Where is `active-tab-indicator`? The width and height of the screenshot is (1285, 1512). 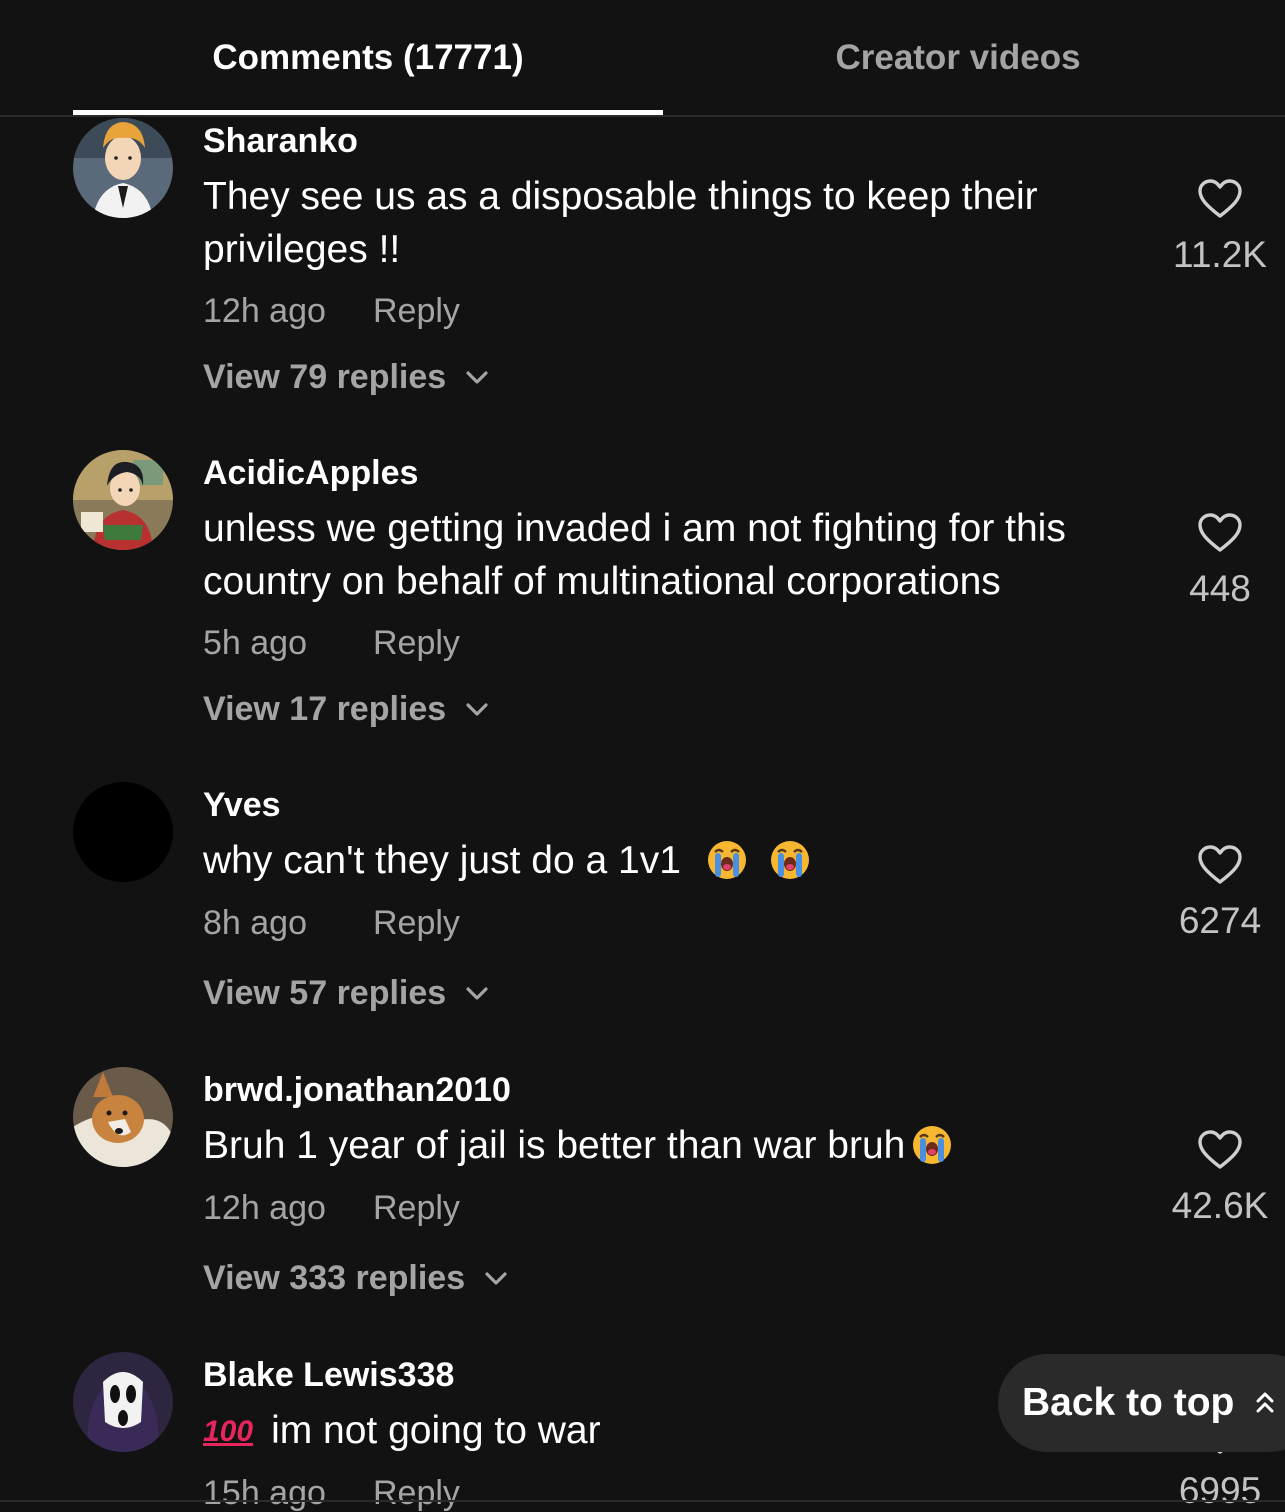
active-tab-indicator is located at coordinates (368, 112).